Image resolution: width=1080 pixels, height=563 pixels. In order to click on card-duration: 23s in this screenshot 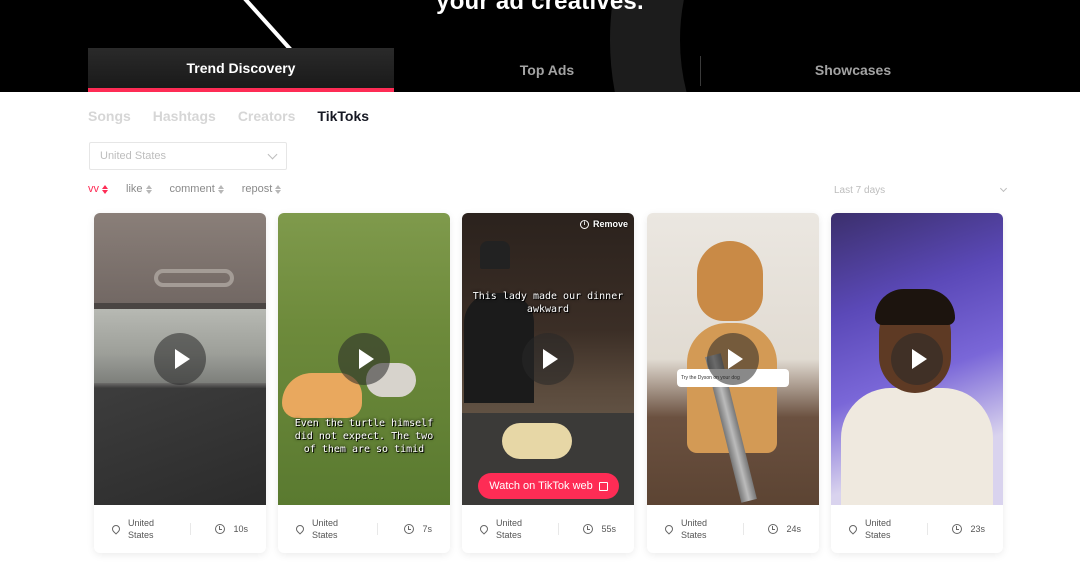, I will do `click(977, 529)`.